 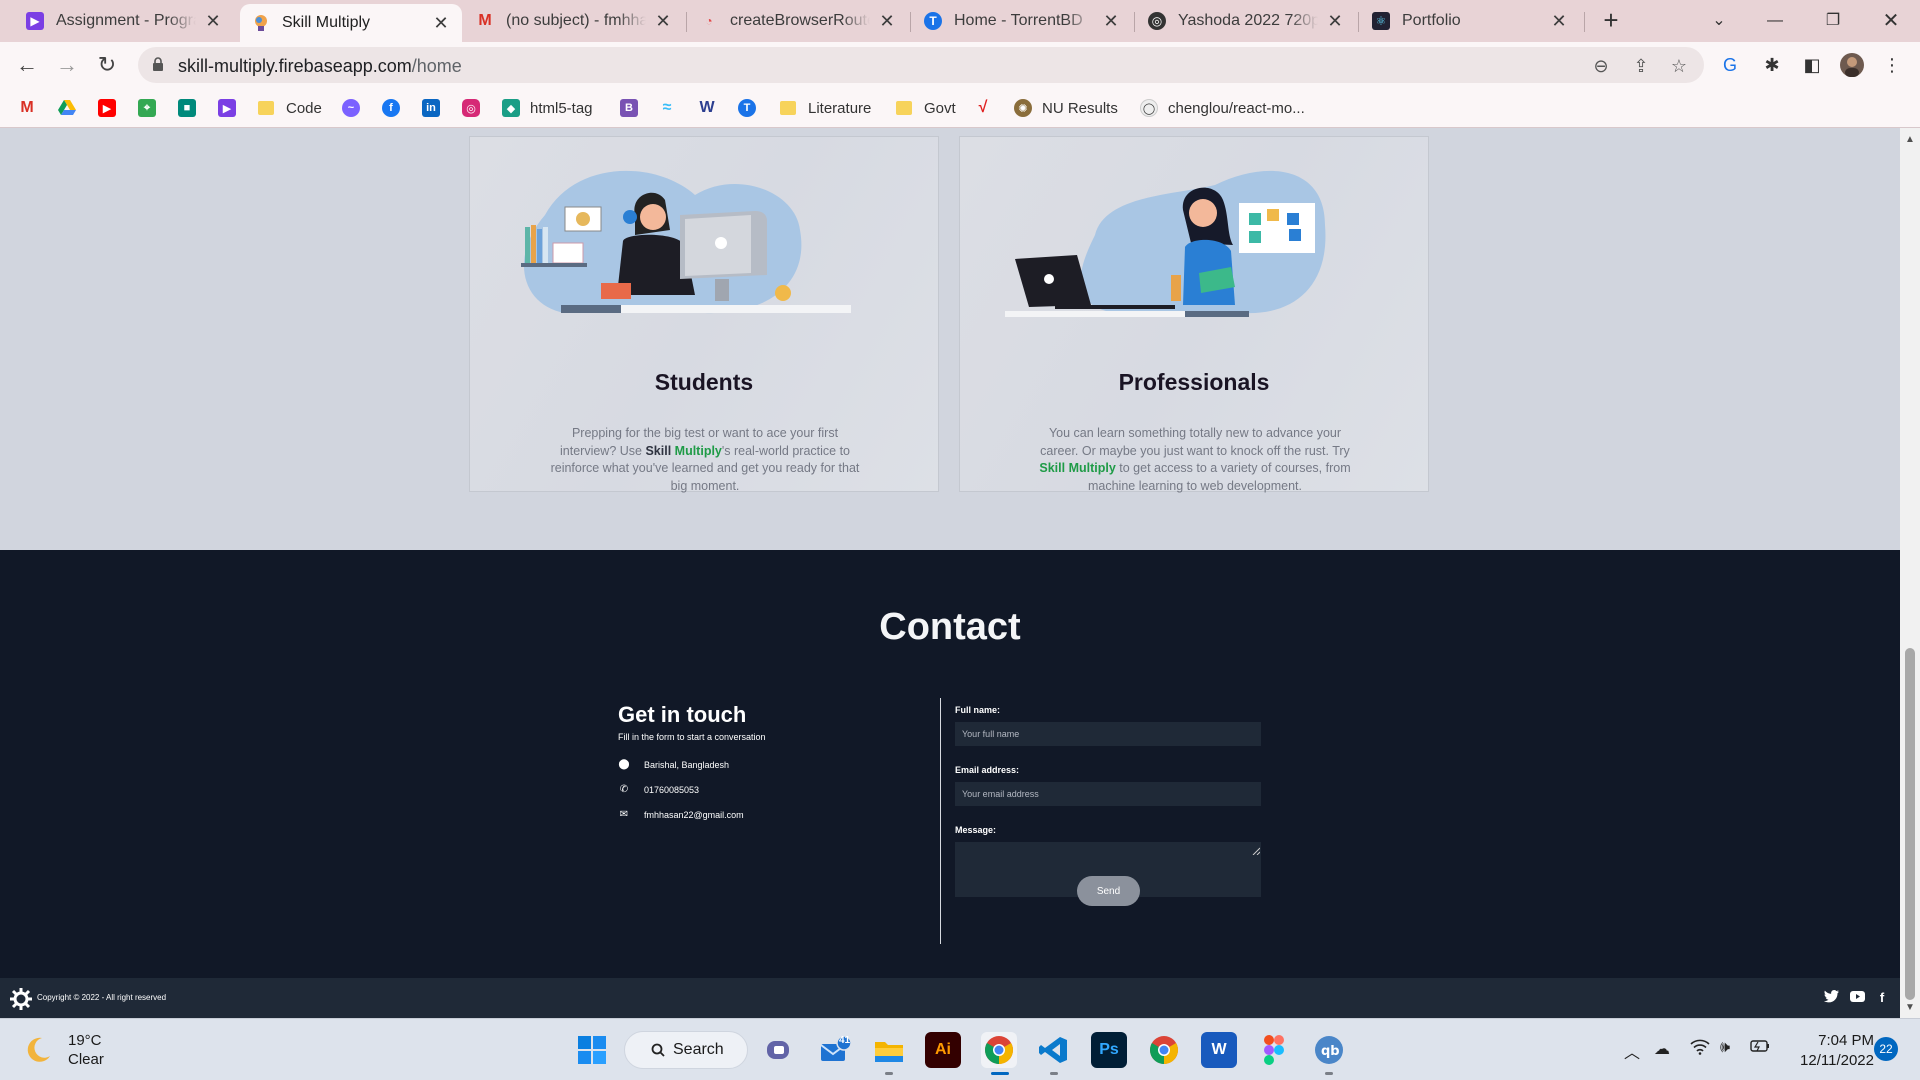 What do you see at coordinates (1831, 998) in the screenshot?
I see `twitter-icon` at bounding box center [1831, 998].